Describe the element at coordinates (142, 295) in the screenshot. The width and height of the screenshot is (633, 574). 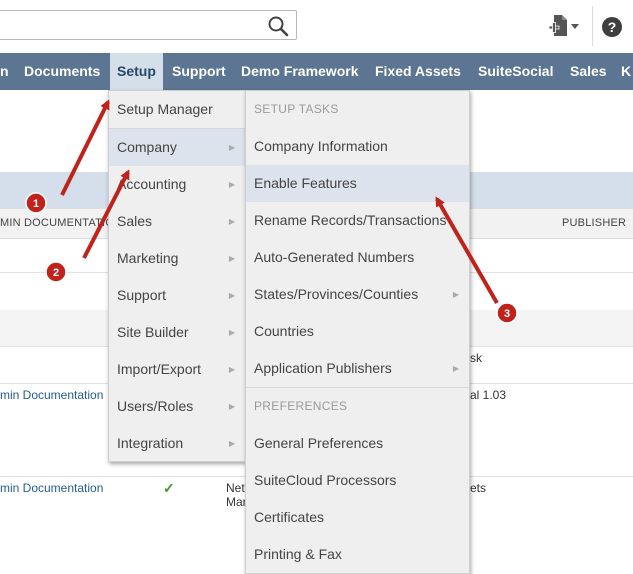
I see `menu-item-label: Support` at that location.